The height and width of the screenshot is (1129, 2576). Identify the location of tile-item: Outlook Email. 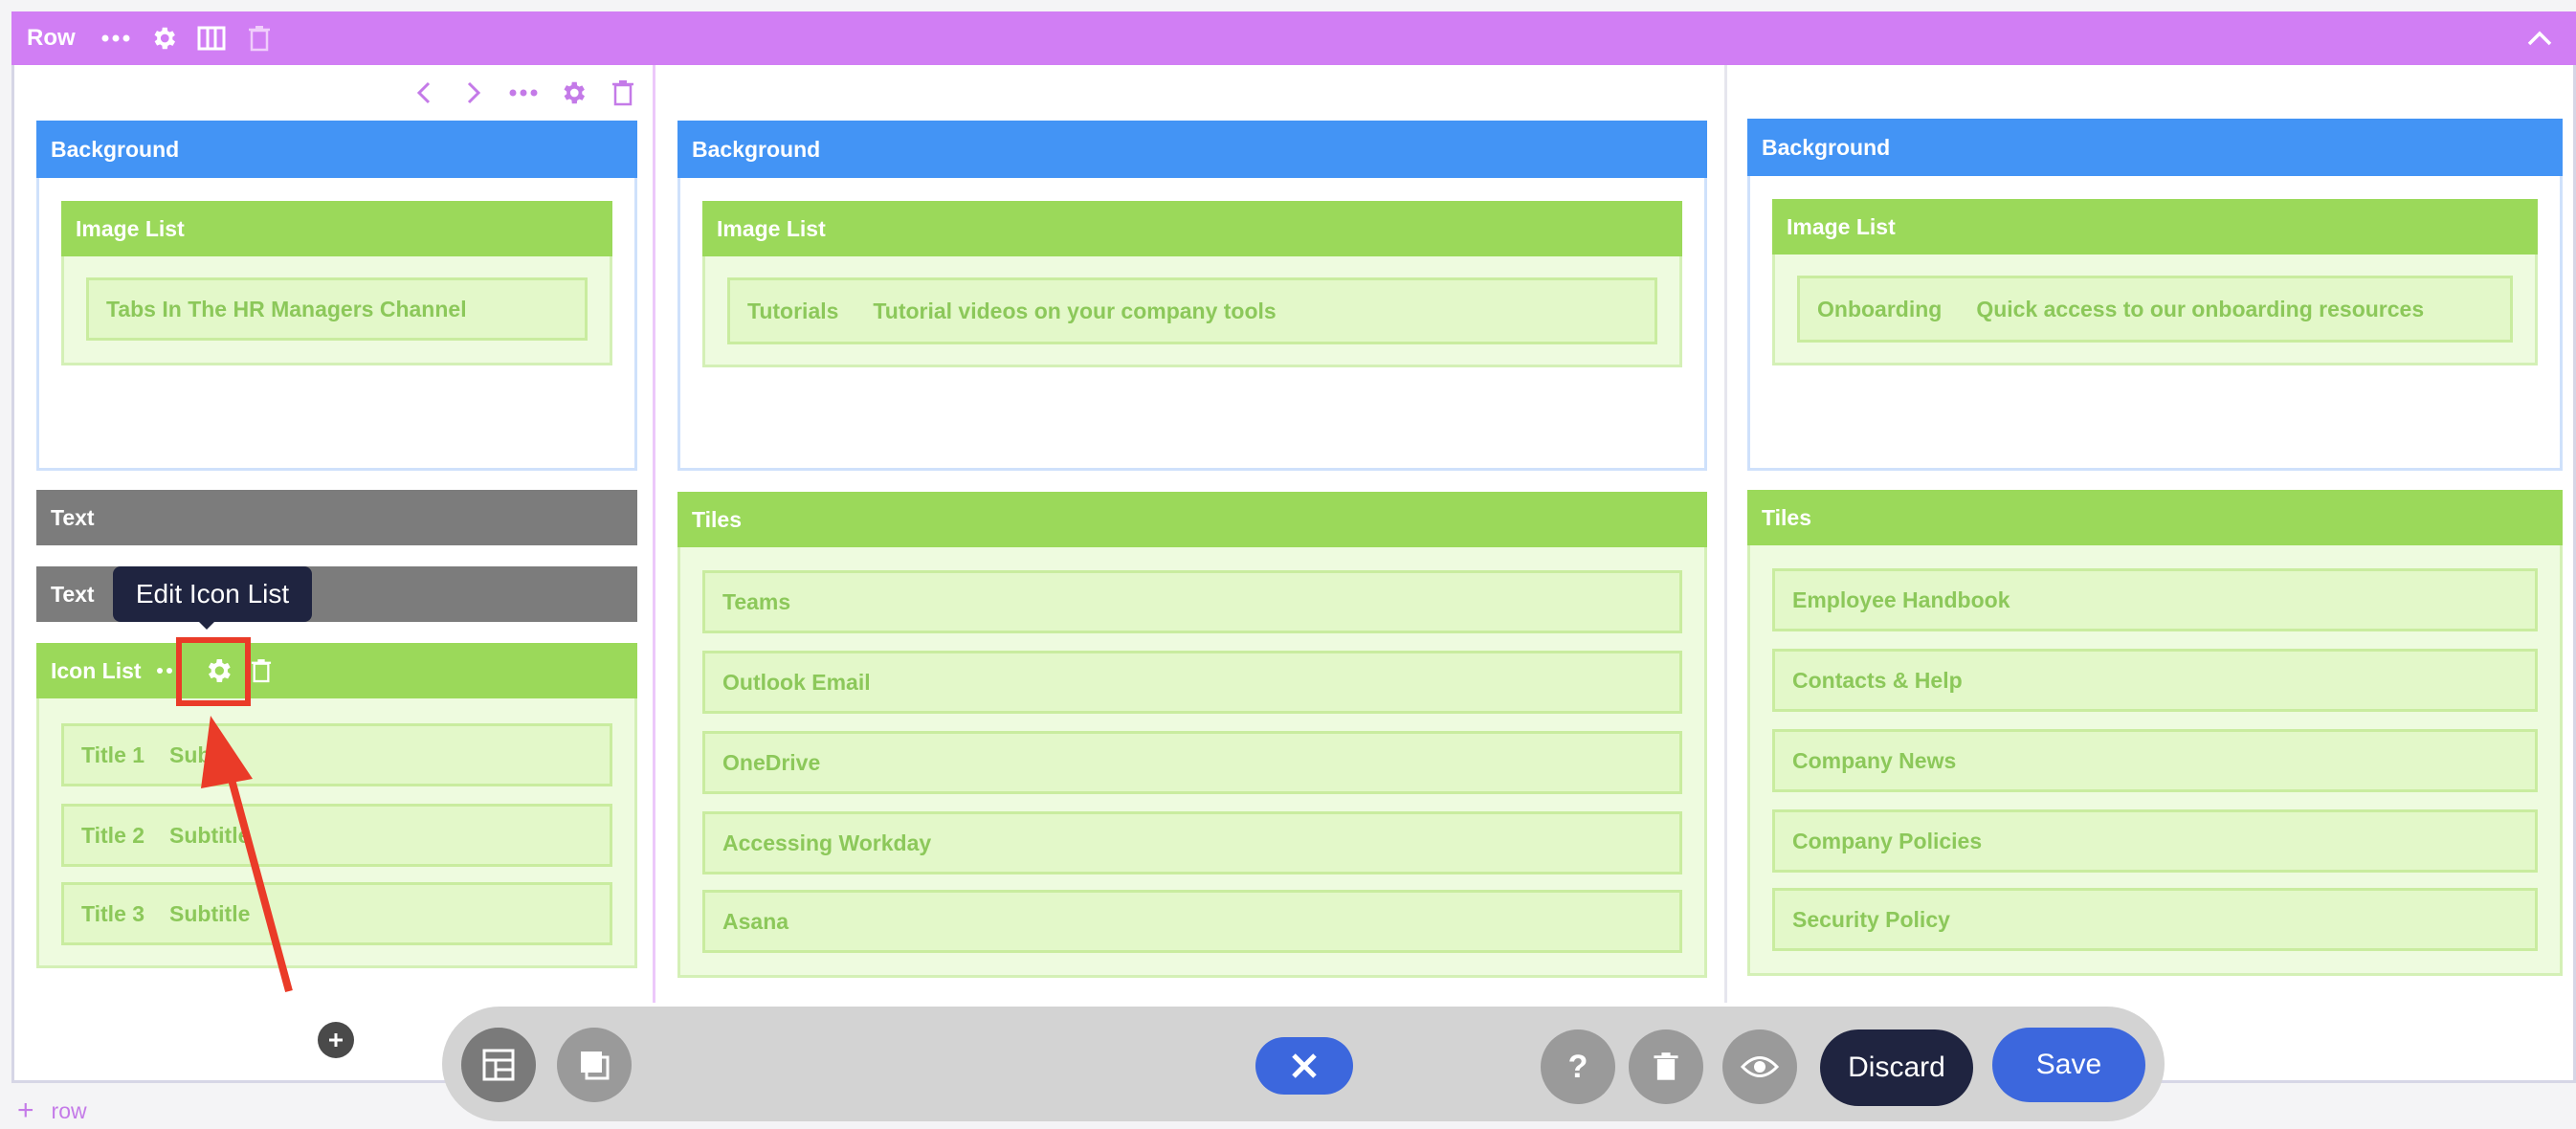
(1192, 682).